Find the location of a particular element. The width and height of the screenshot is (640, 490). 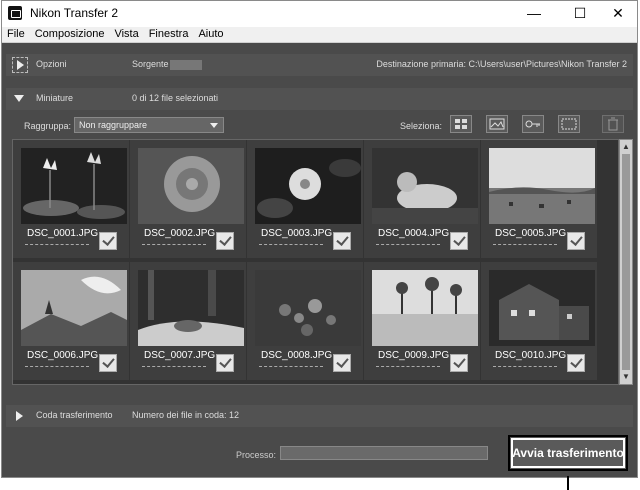

close-button: ✕ is located at coordinates (616, 14).